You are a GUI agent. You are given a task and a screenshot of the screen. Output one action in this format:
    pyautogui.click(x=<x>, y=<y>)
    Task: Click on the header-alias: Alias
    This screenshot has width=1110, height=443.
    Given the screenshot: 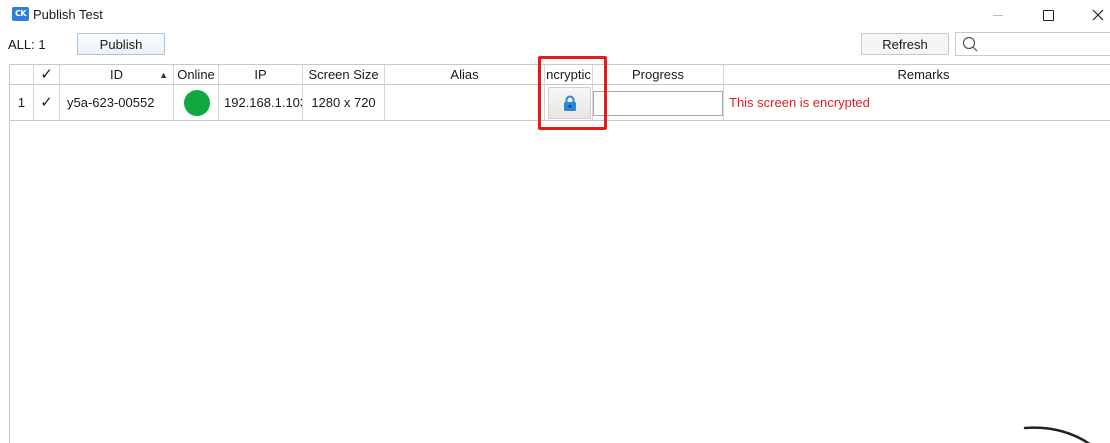 What is the action you would take?
    pyautogui.click(x=465, y=75)
    